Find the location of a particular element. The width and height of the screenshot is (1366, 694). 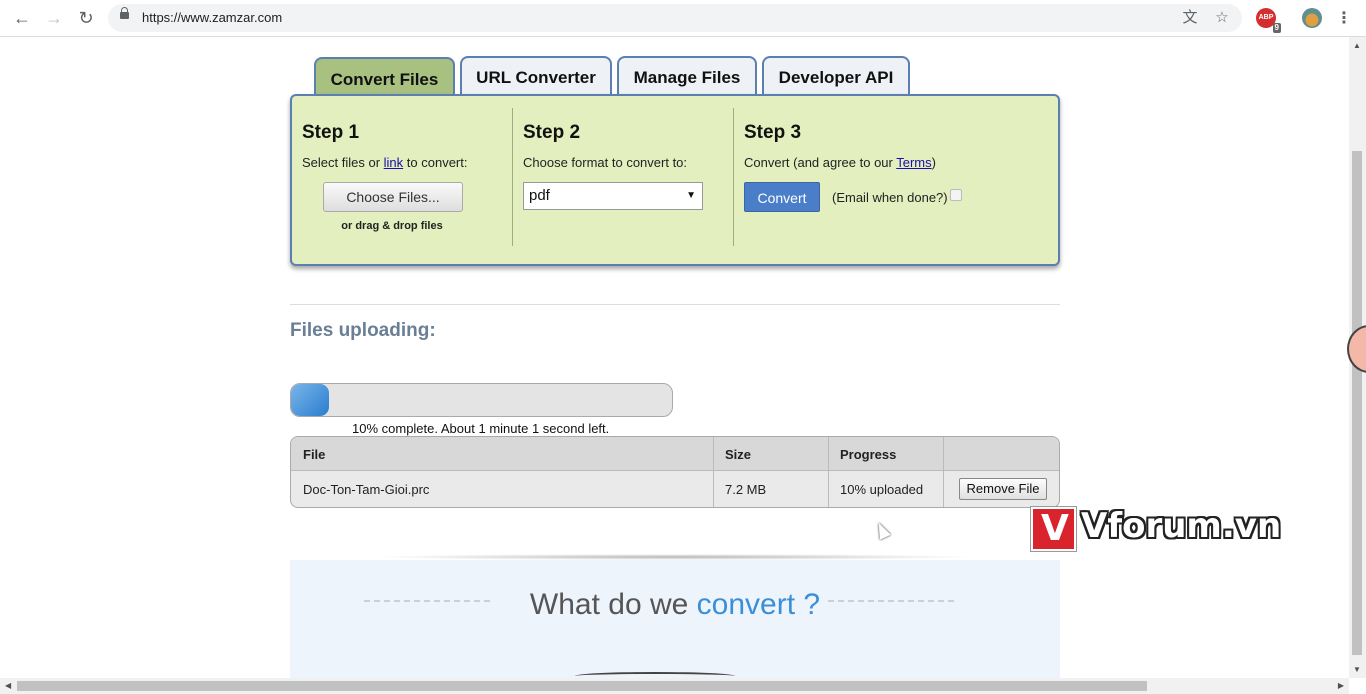

mouse-cursor-icon is located at coordinates (882, 530).